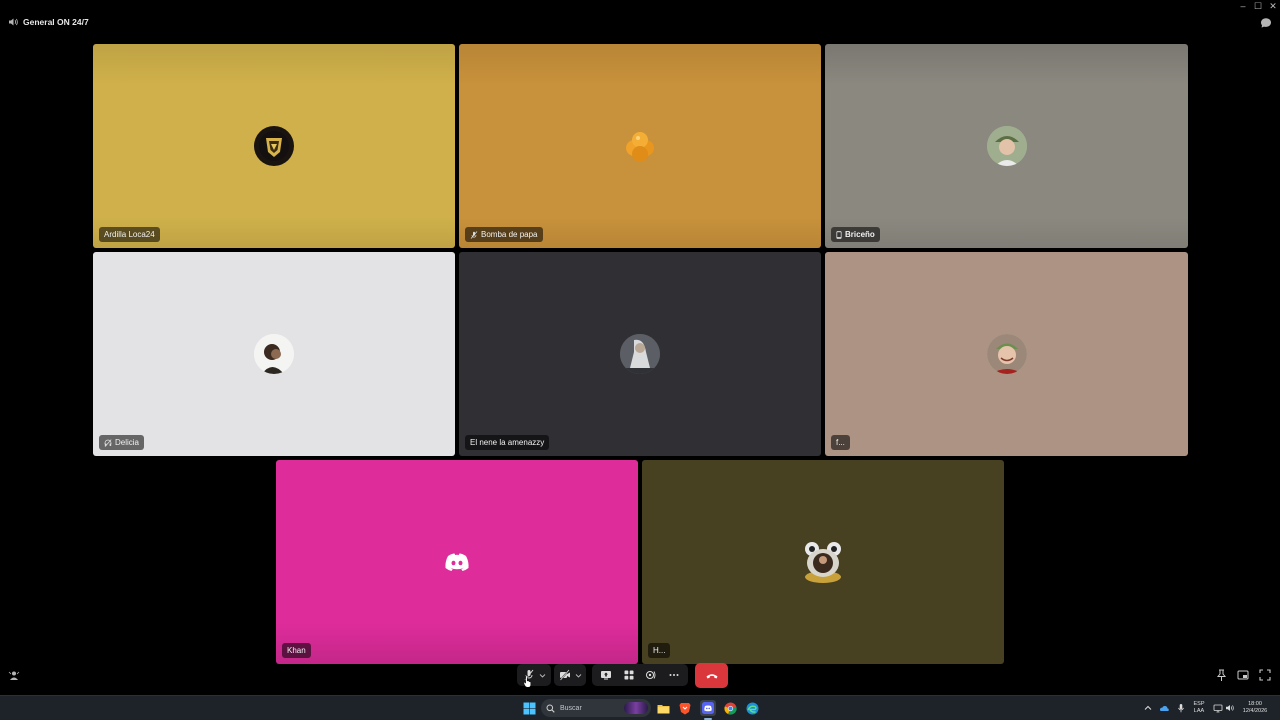 Image resolution: width=1280 pixels, height=720 pixels. I want to click on deafened-icon, so click(108, 442).